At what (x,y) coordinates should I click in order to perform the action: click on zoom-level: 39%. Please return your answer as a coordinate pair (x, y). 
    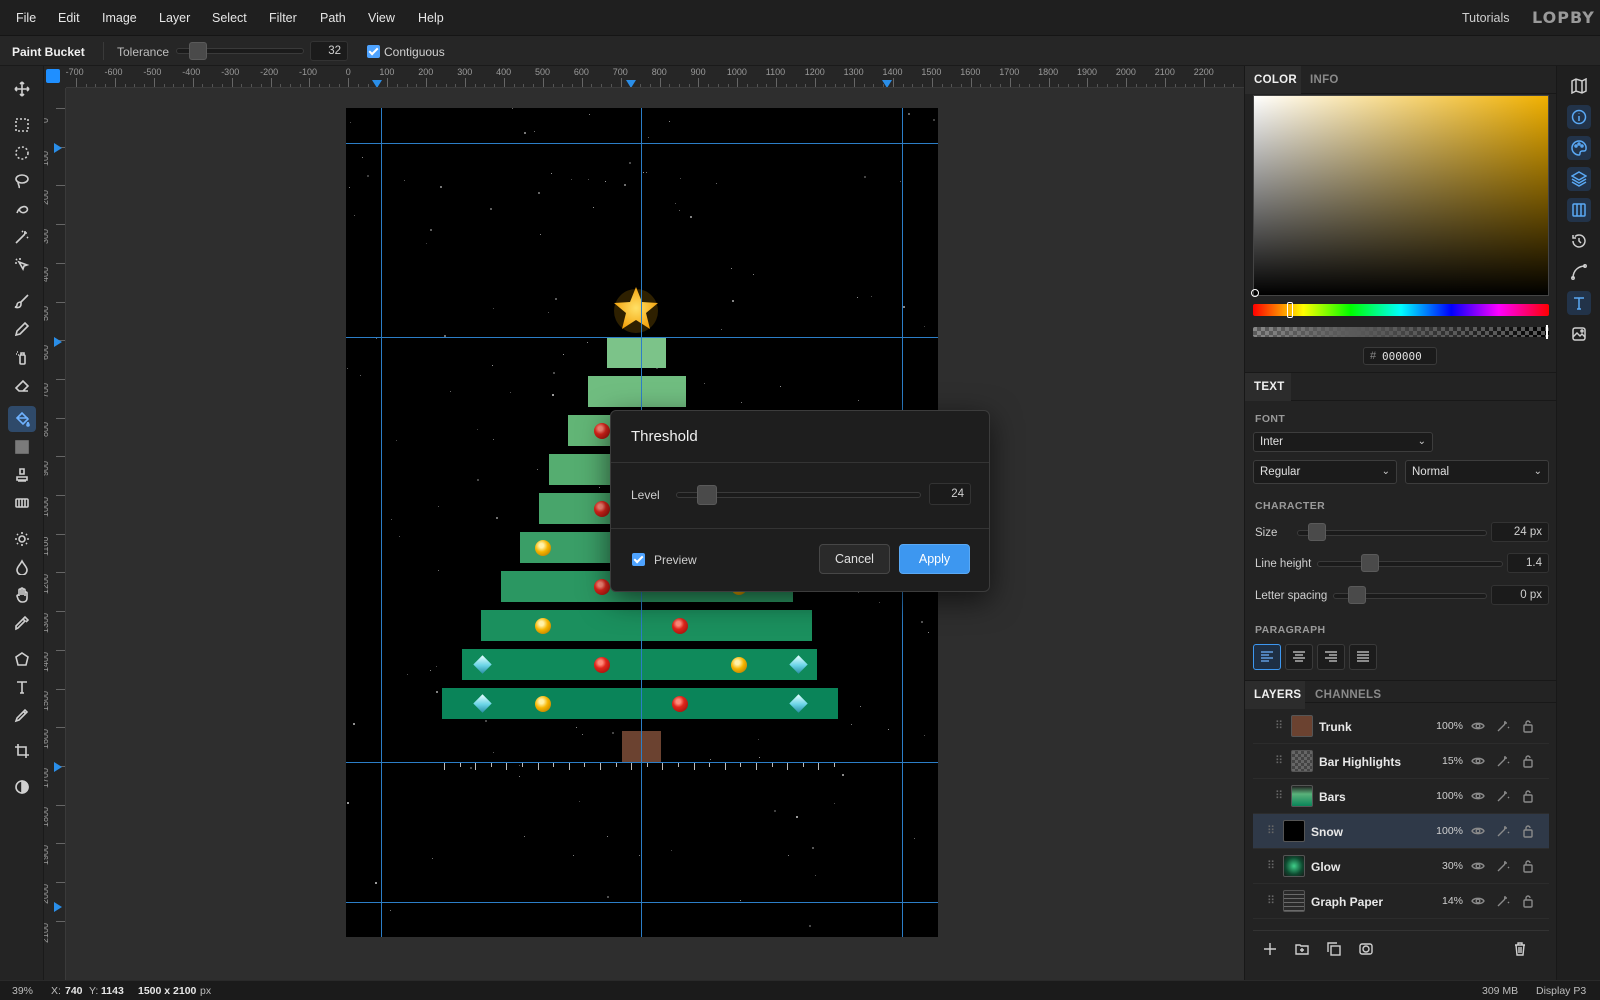
    Looking at the image, I should click on (22, 991).